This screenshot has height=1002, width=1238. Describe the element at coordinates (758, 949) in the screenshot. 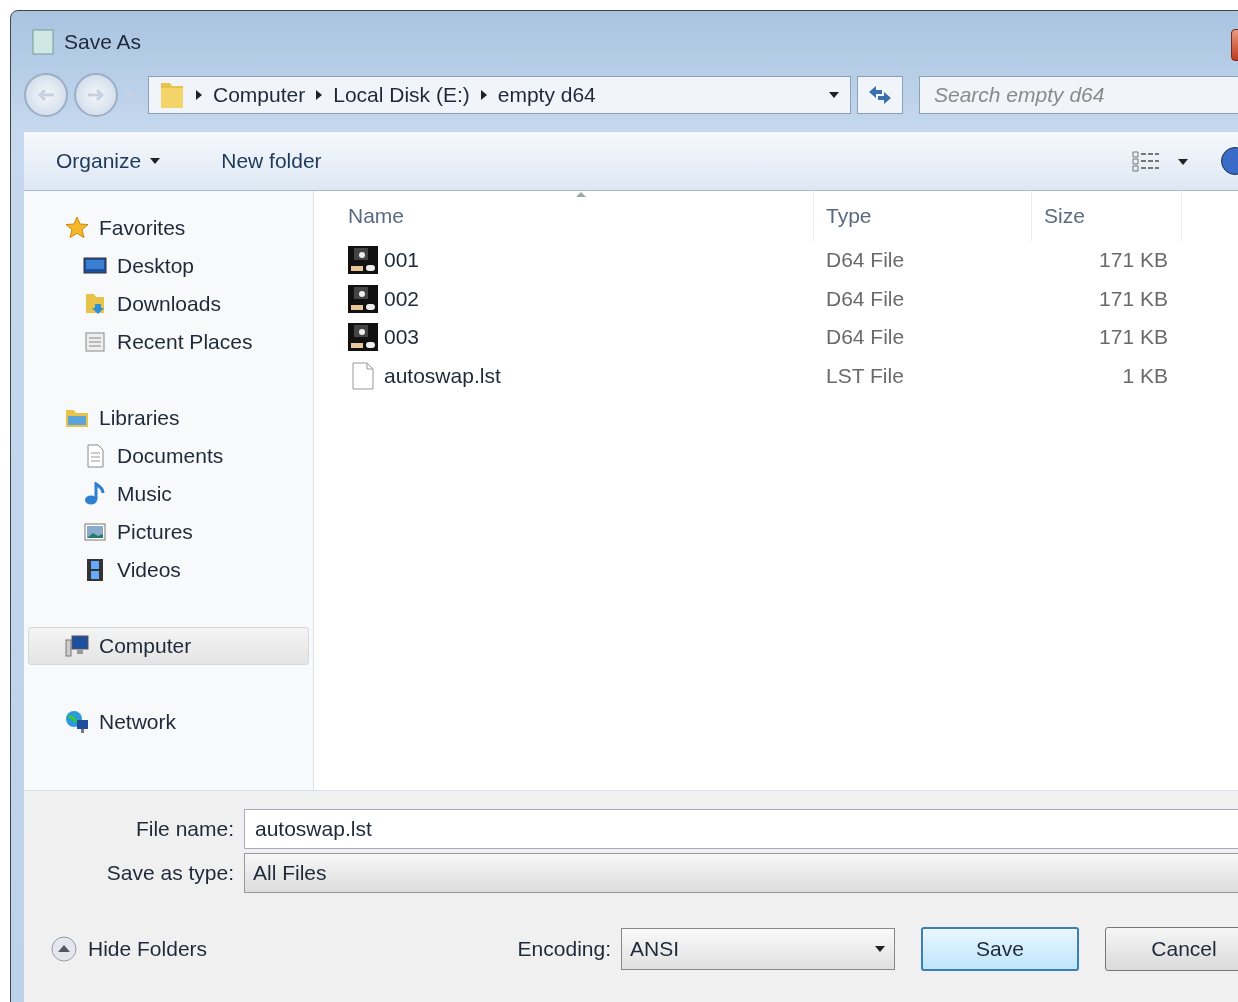

I see `encoding-dropdown: ANSI` at that location.